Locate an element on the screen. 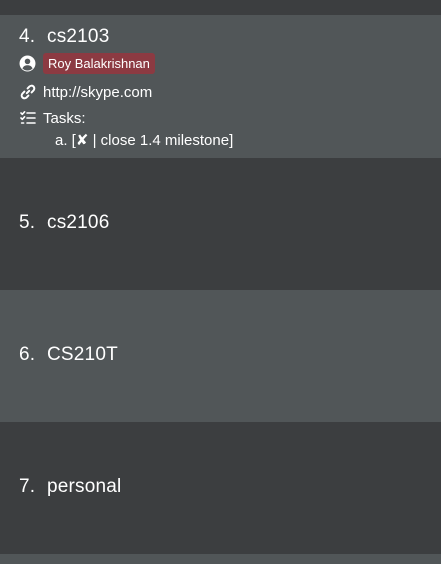 This screenshot has width=441, height=564. person-row: Roy Balakrishnan is located at coordinates (87, 63).